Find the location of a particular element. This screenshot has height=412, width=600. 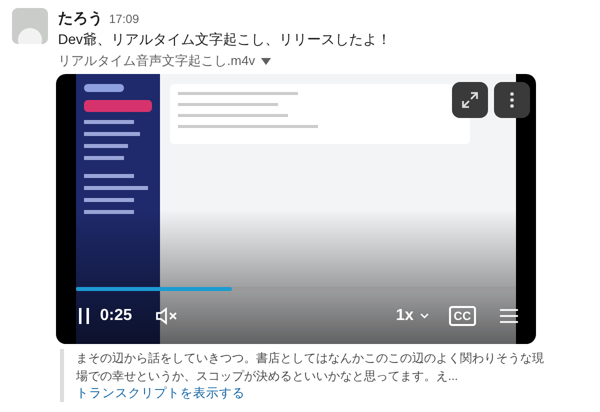

speed-button: 1x is located at coordinates (412, 316).